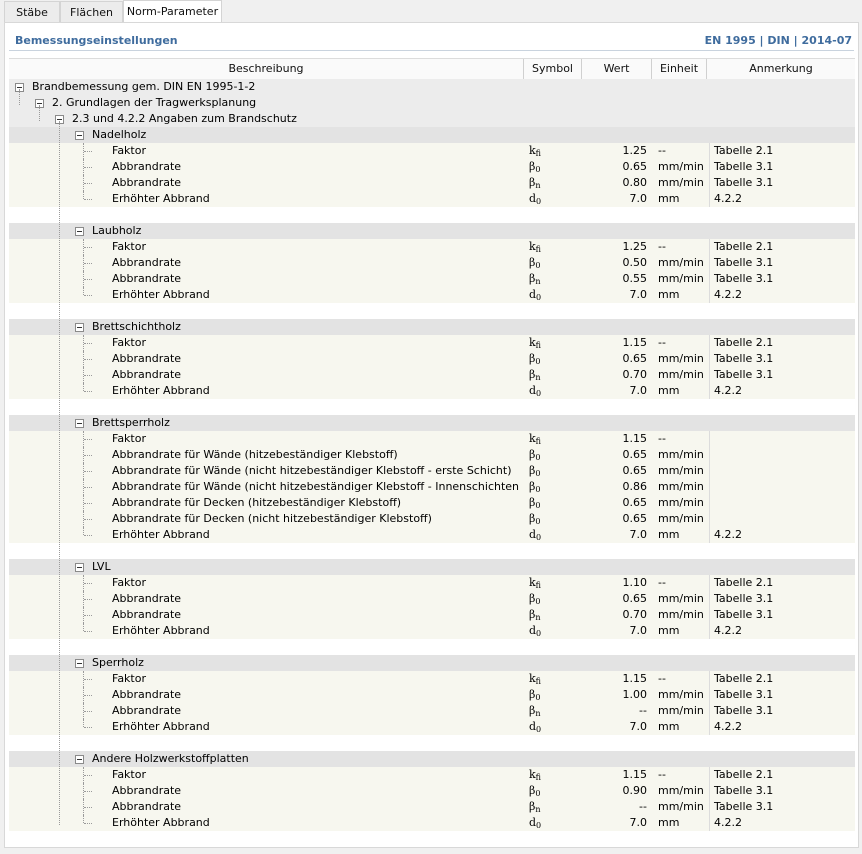  Describe the element at coordinates (432, 839) in the screenshot. I see `group-spacer` at that location.